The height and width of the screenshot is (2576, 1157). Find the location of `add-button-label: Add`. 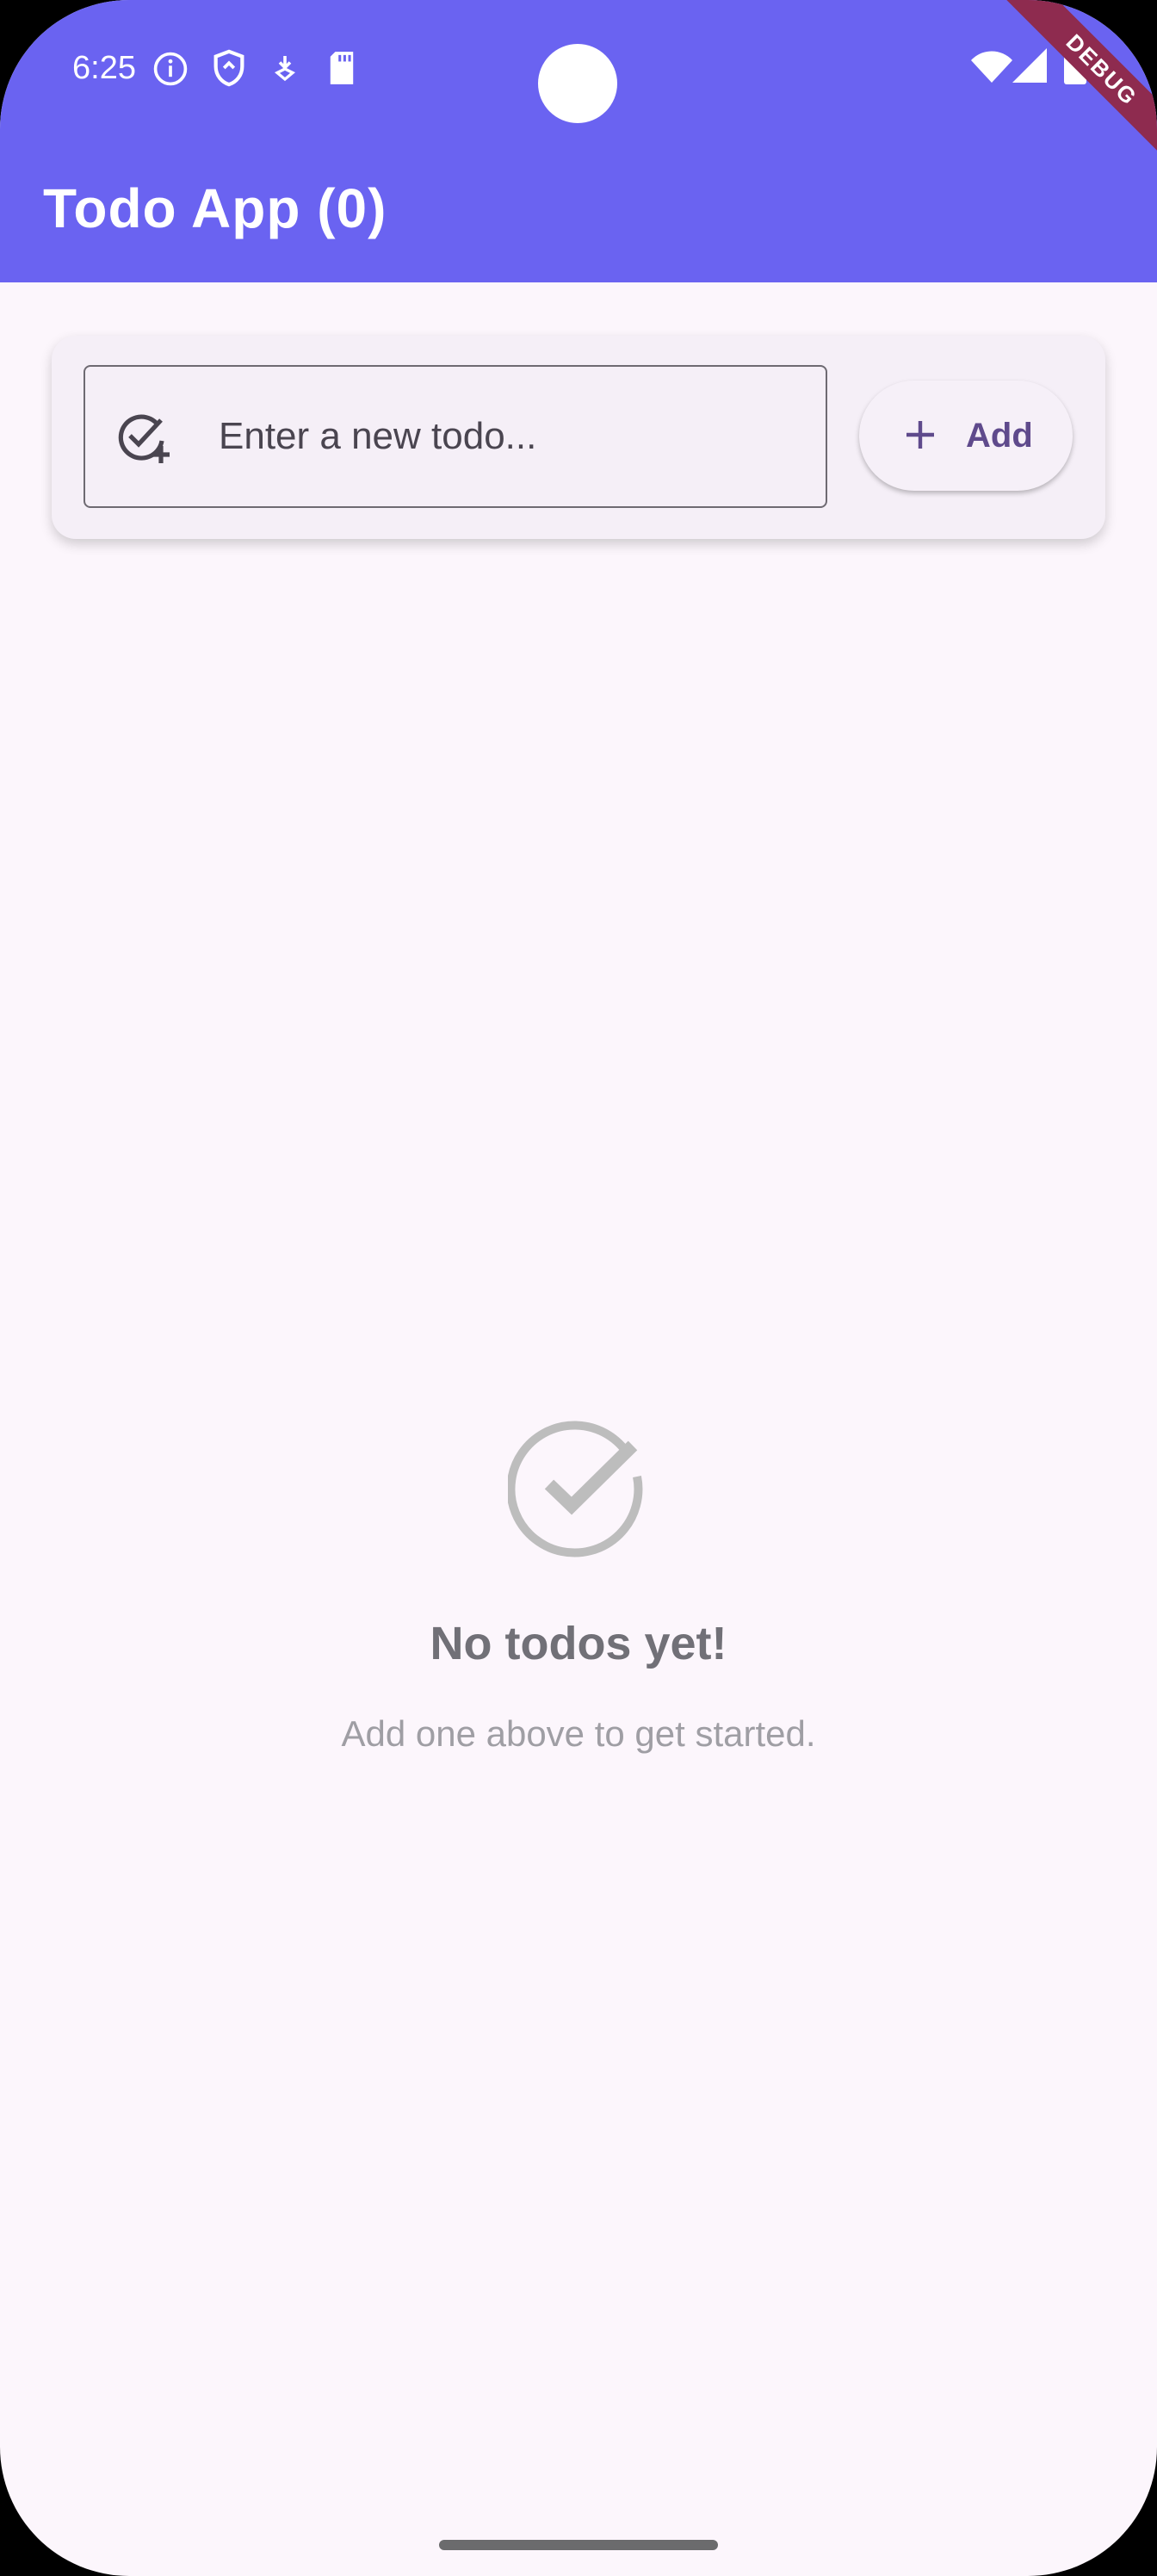

add-button-label: Add is located at coordinates (1000, 436).